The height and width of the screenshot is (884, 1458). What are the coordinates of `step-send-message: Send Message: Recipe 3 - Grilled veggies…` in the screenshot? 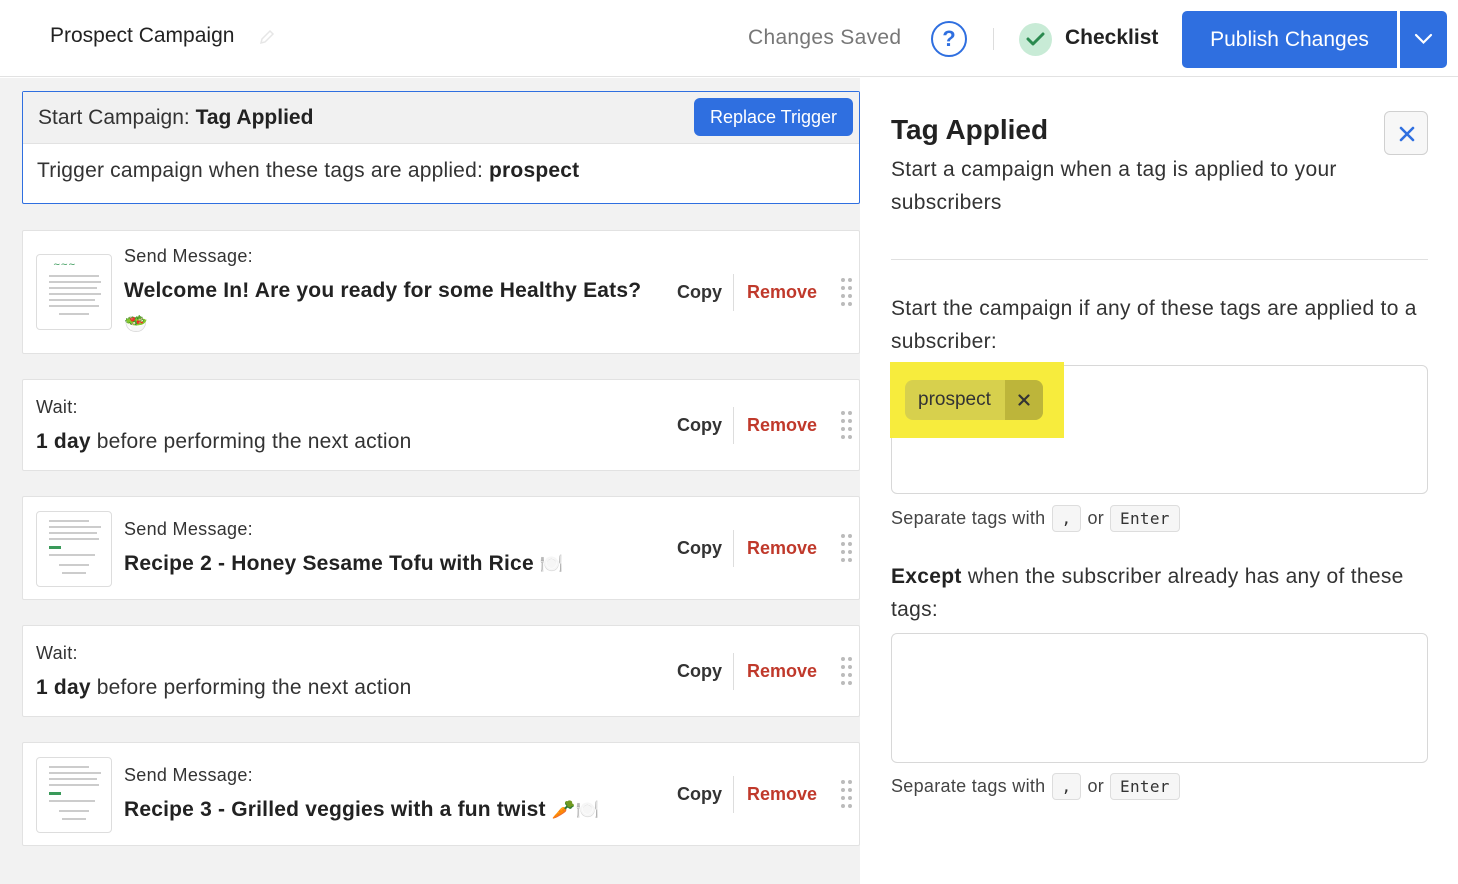 It's located at (441, 794).